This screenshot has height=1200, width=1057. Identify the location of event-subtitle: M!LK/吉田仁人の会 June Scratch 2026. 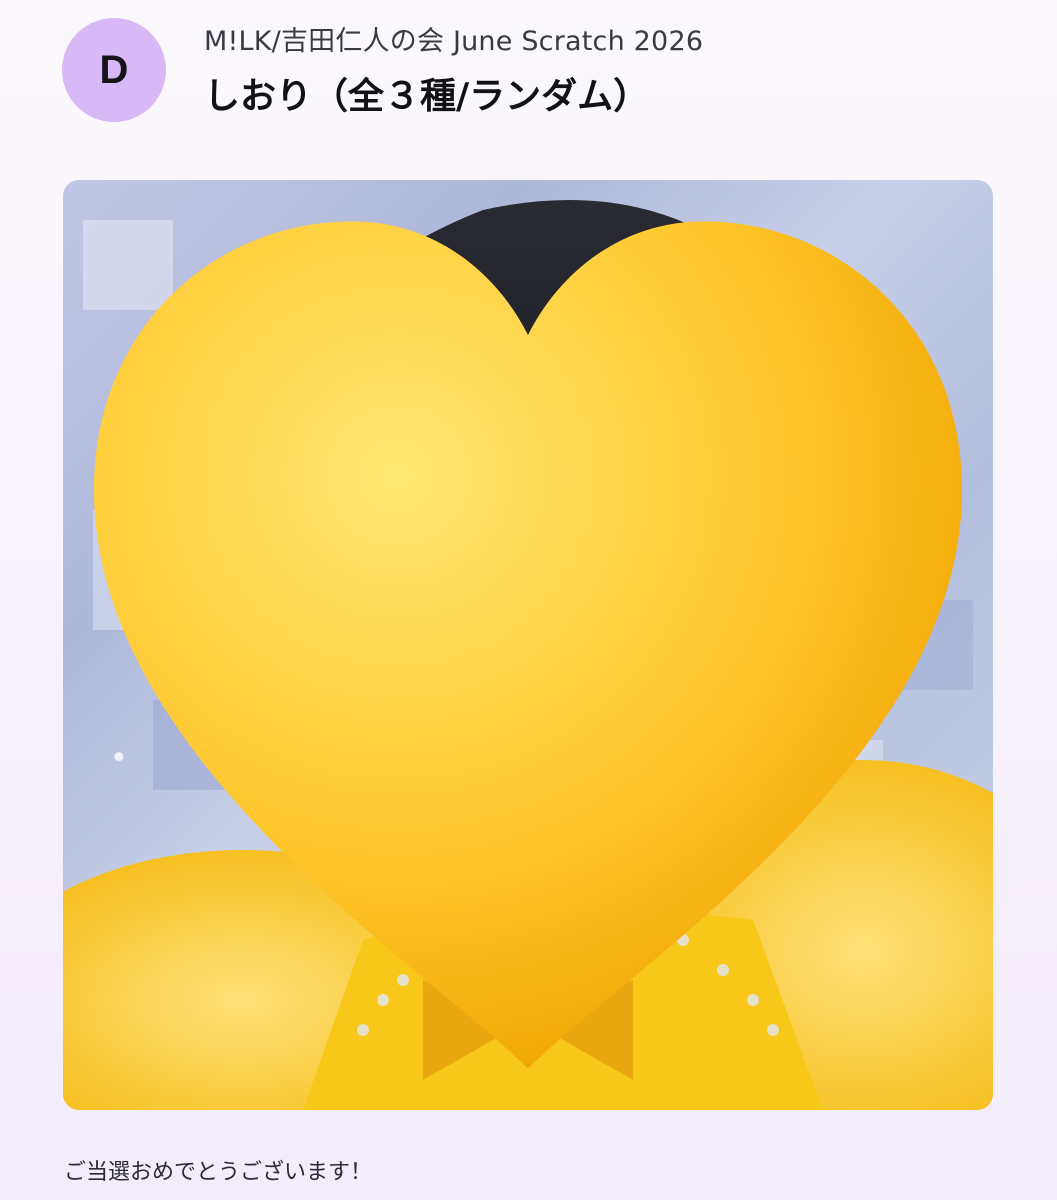
(454, 41).